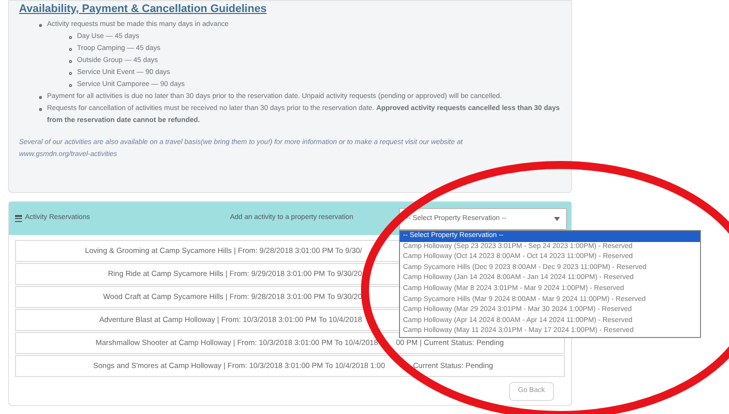 This screenshot has width=729, height=414. Describe the element at coordinates (18, 218) in the screenshot. I see `list-icon` at that location.